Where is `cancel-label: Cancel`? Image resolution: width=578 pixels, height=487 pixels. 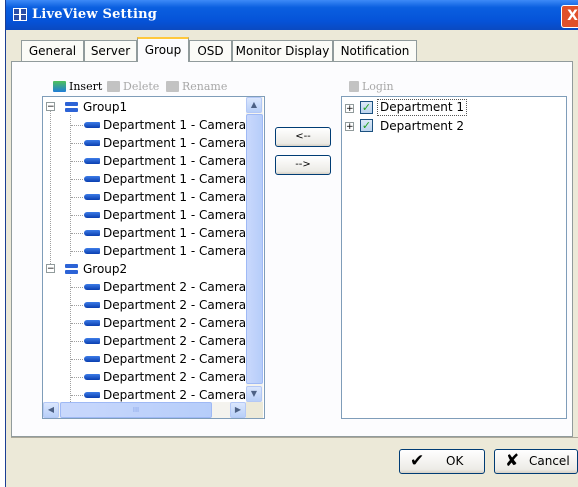 cancel-label: Cancel is located at coordinates (549, 461).